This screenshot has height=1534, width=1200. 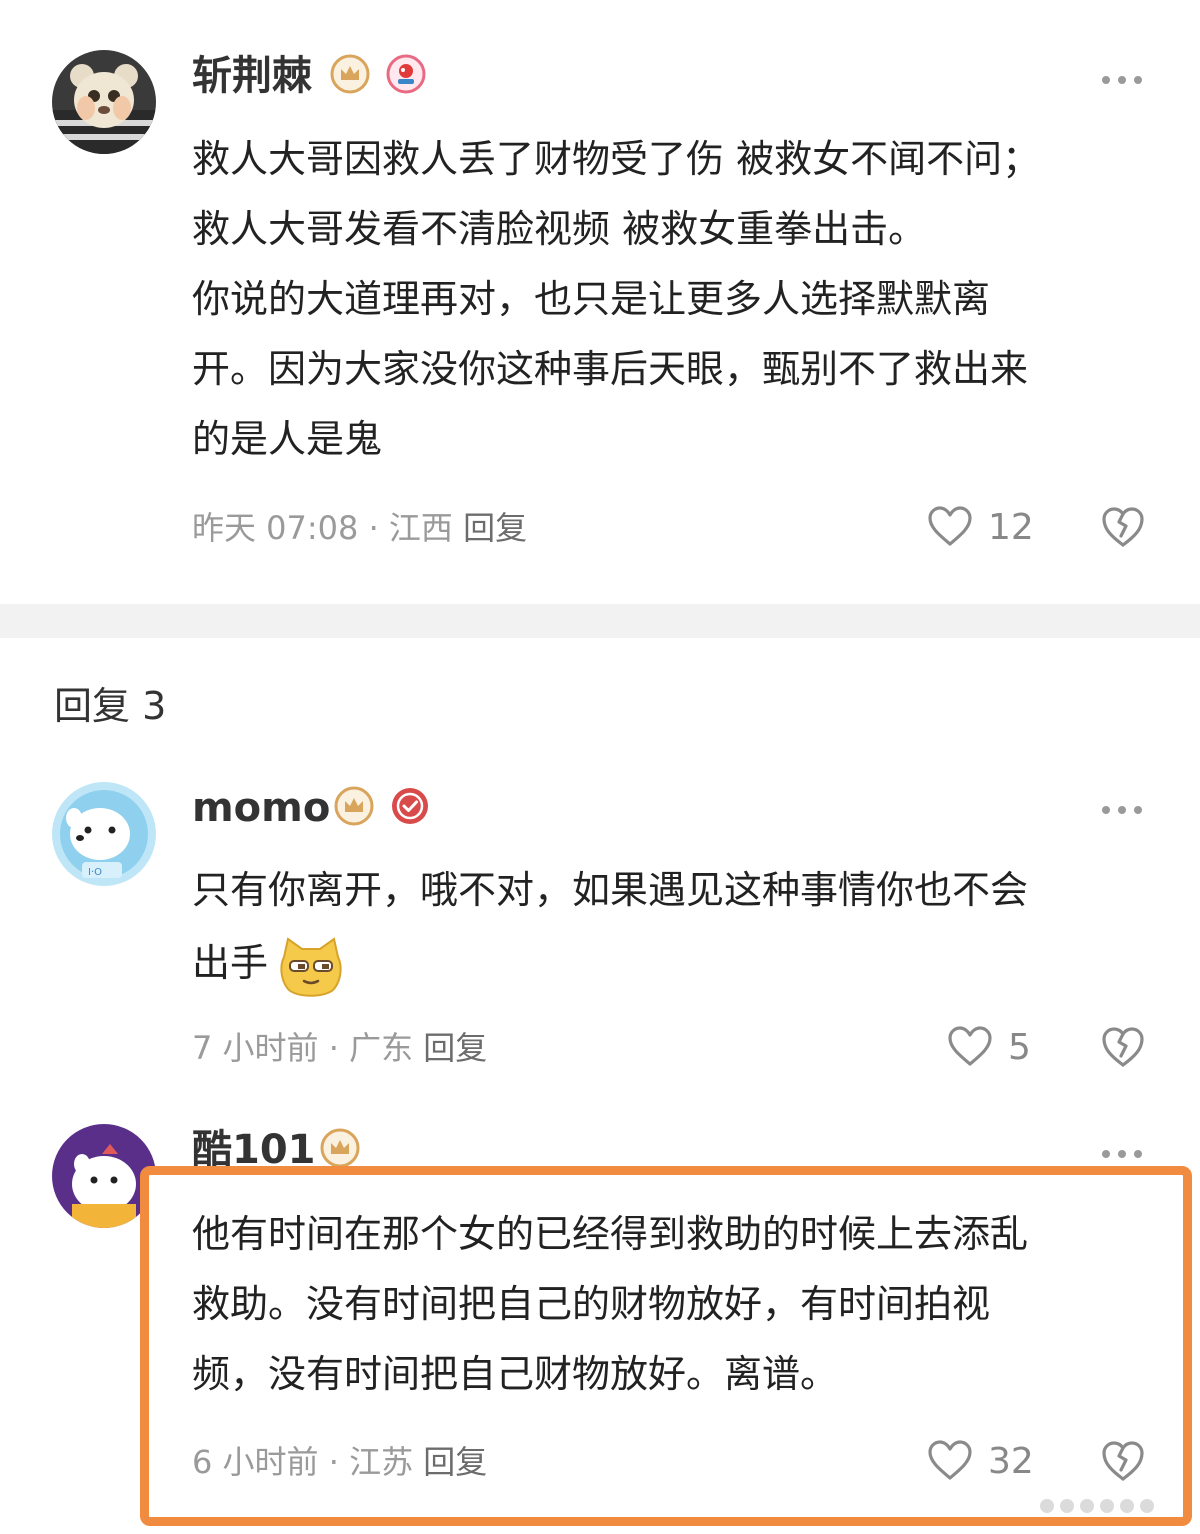 I want to click on reply-line: 频，没有时间把自己财物放好。离谱。, so click(x=515, y=1374).